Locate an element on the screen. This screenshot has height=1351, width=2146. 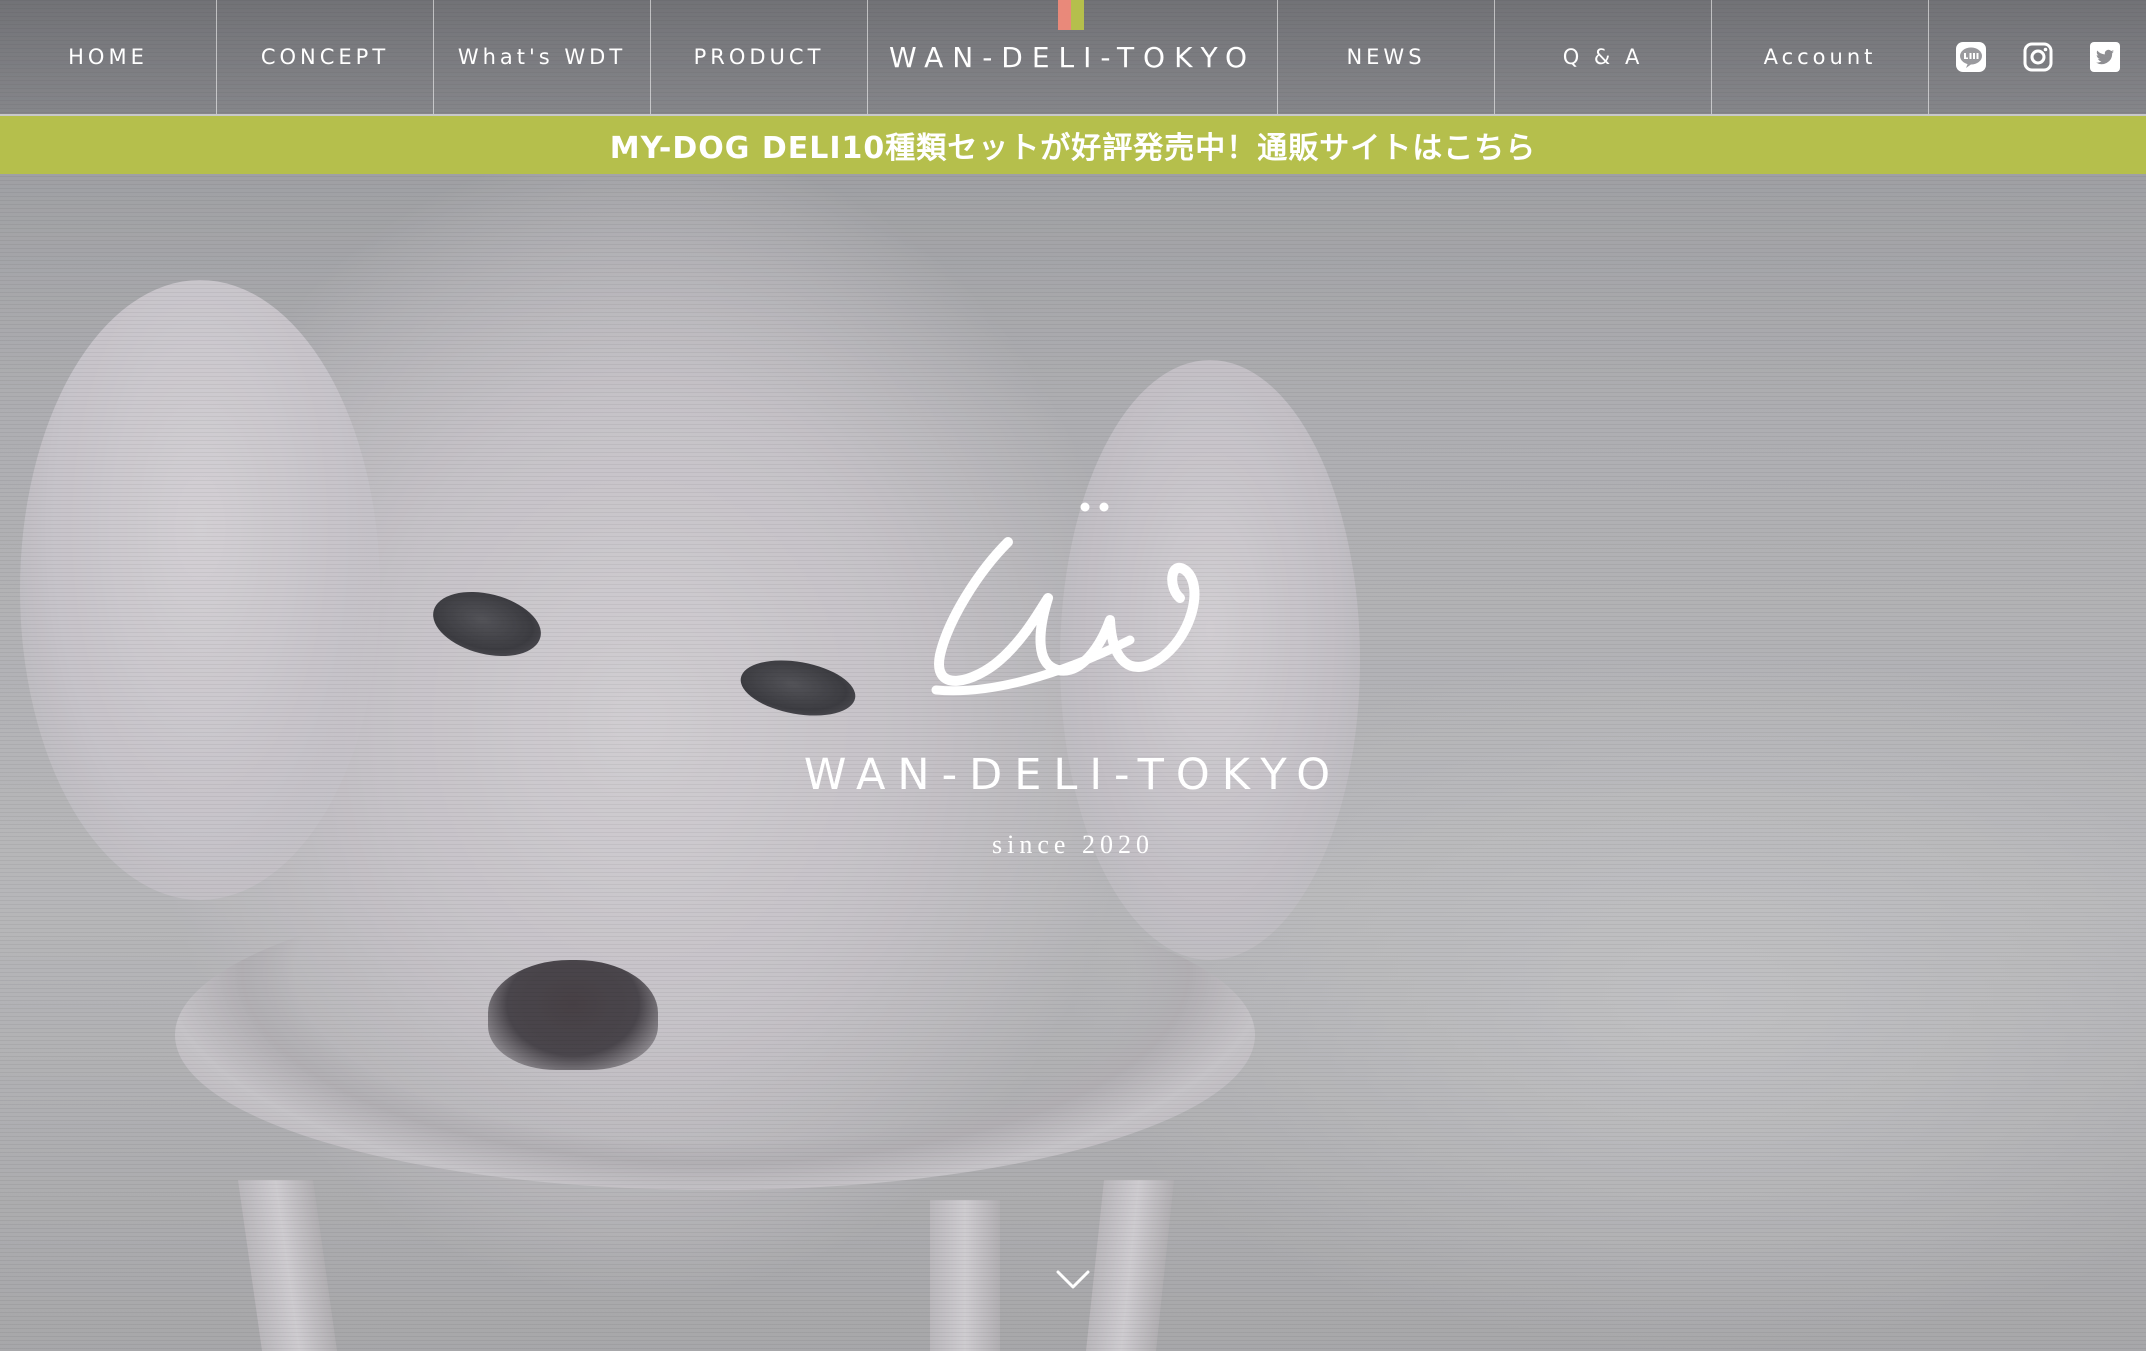
line-icon is located at coordinates (1971, 57).